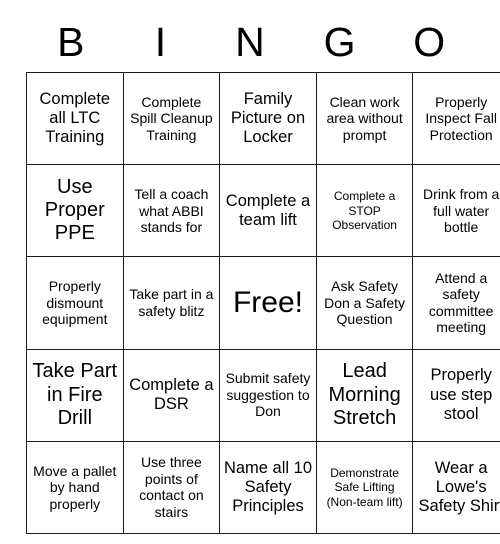 This screenshot has height=544, width=500. I want to click on bingo-cell-n5: Name all 10 Safety Principles, so click(268, 487).